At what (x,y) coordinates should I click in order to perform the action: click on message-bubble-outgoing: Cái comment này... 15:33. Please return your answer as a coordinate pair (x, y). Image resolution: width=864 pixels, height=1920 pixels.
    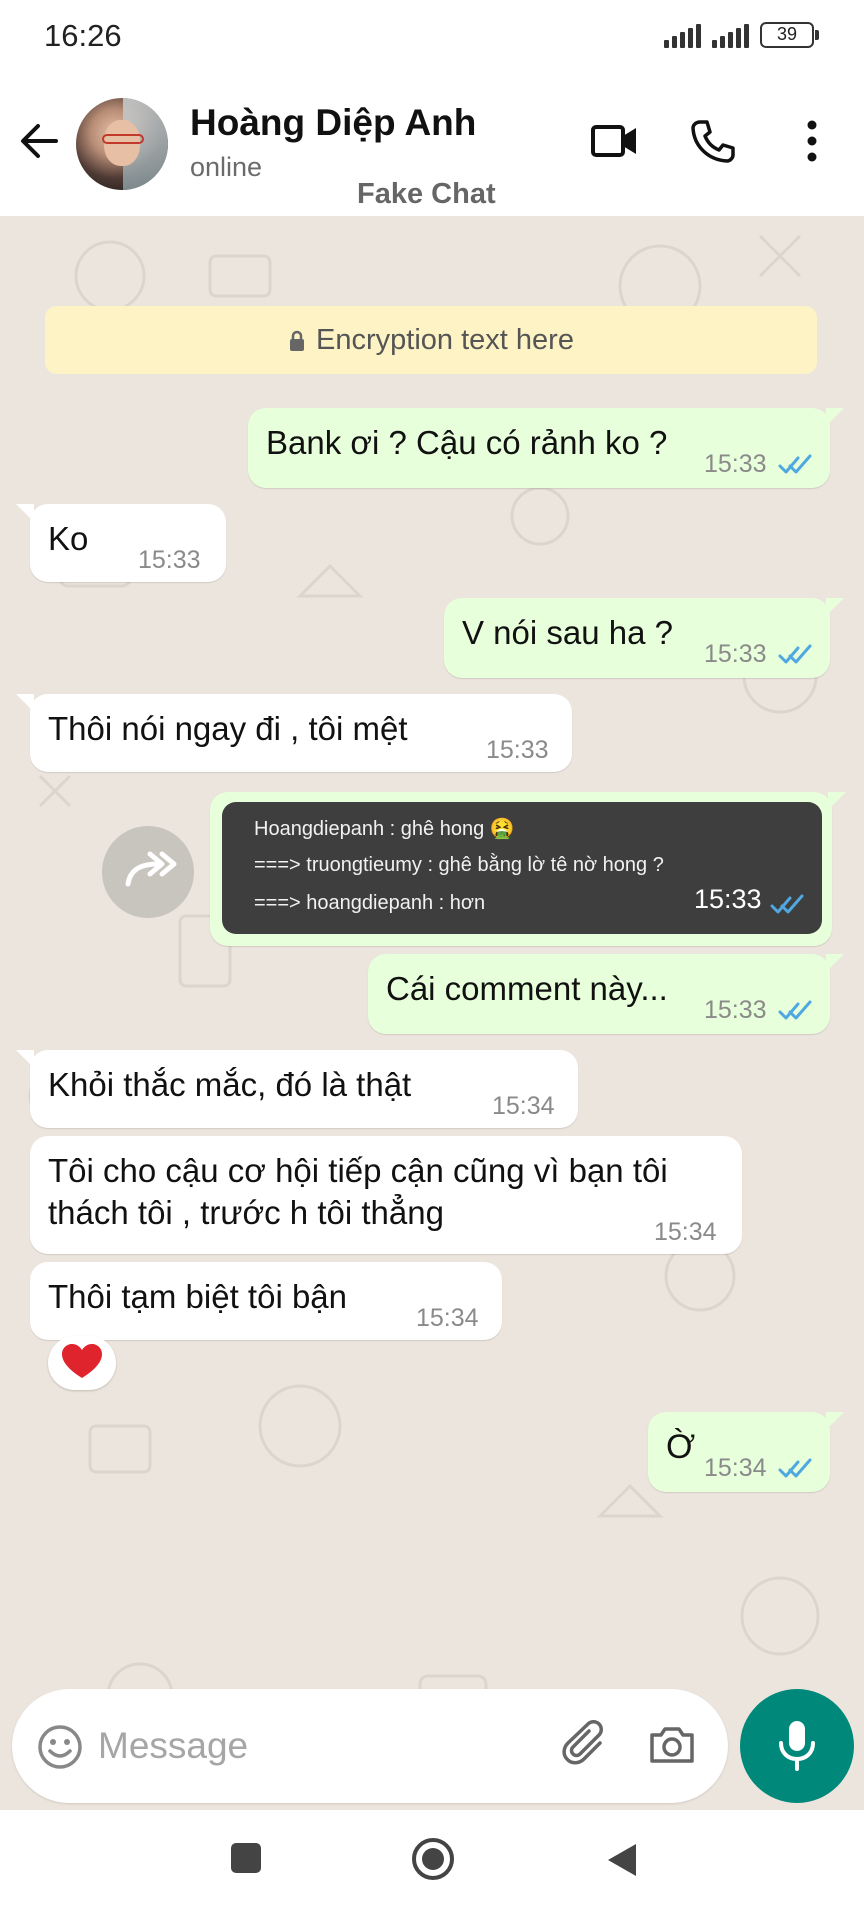
    Looking at the image, I should click on (606, 994).